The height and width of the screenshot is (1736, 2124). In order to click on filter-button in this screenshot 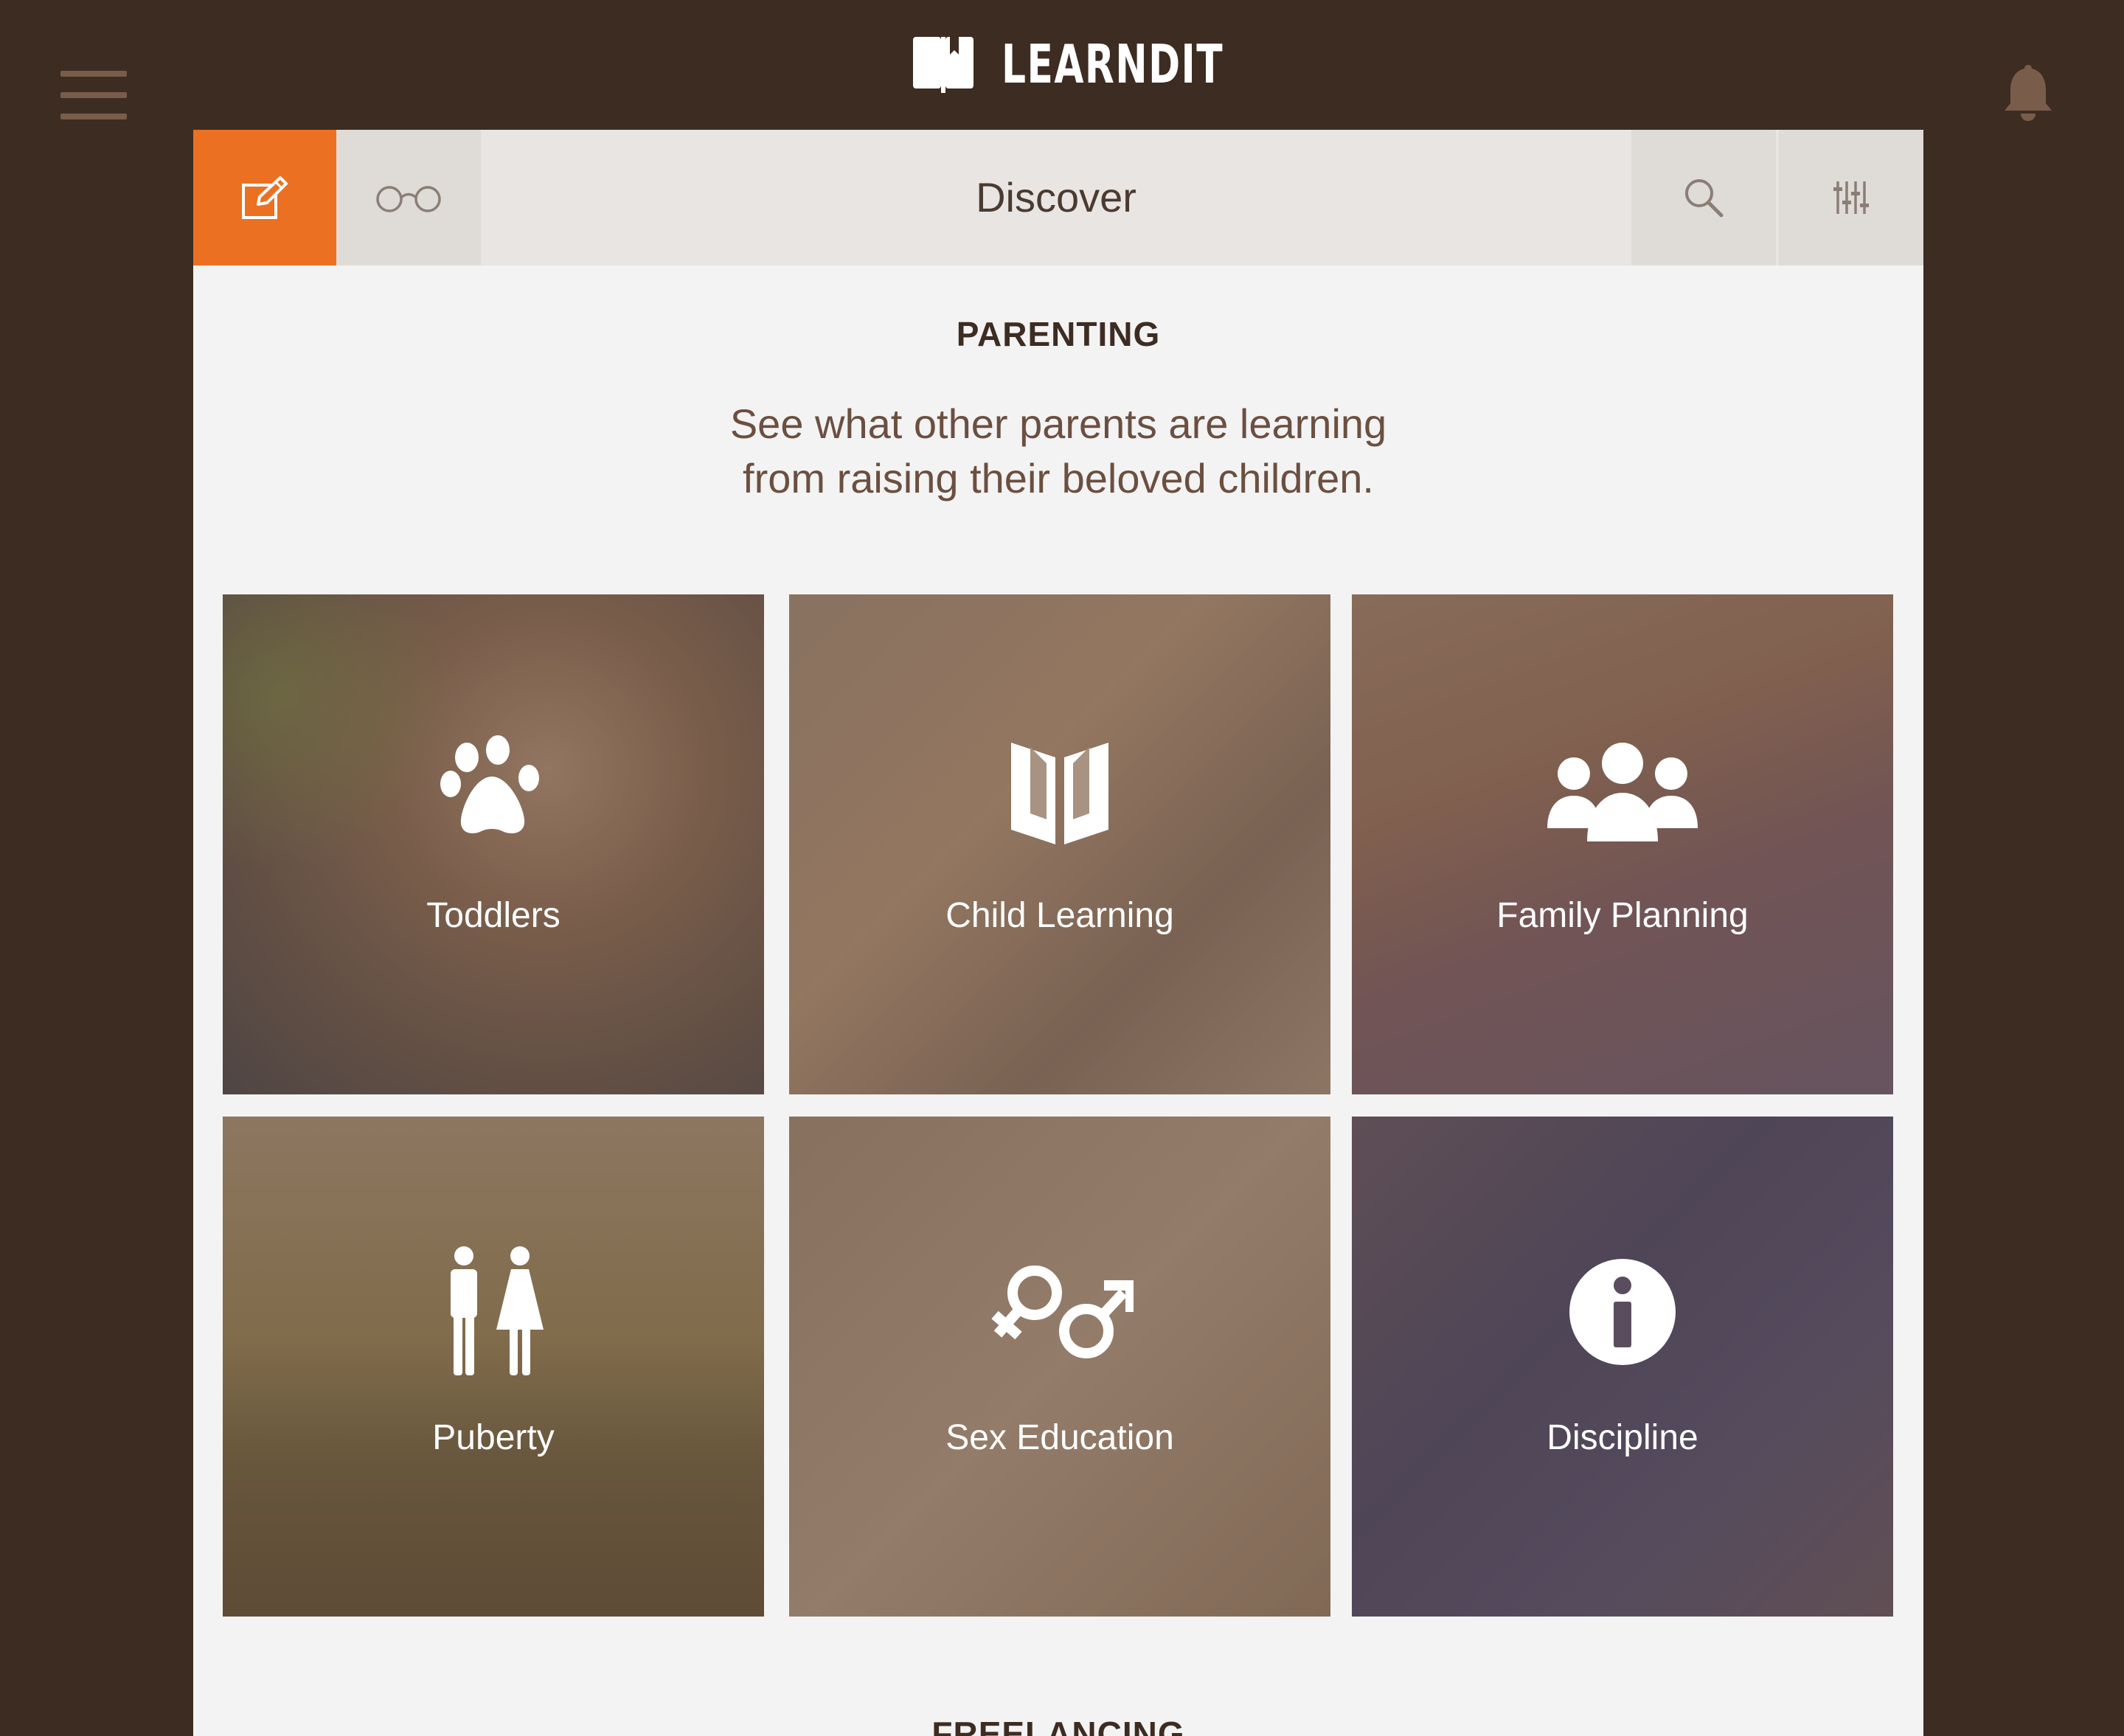, I will do `click(1851, 198)`.